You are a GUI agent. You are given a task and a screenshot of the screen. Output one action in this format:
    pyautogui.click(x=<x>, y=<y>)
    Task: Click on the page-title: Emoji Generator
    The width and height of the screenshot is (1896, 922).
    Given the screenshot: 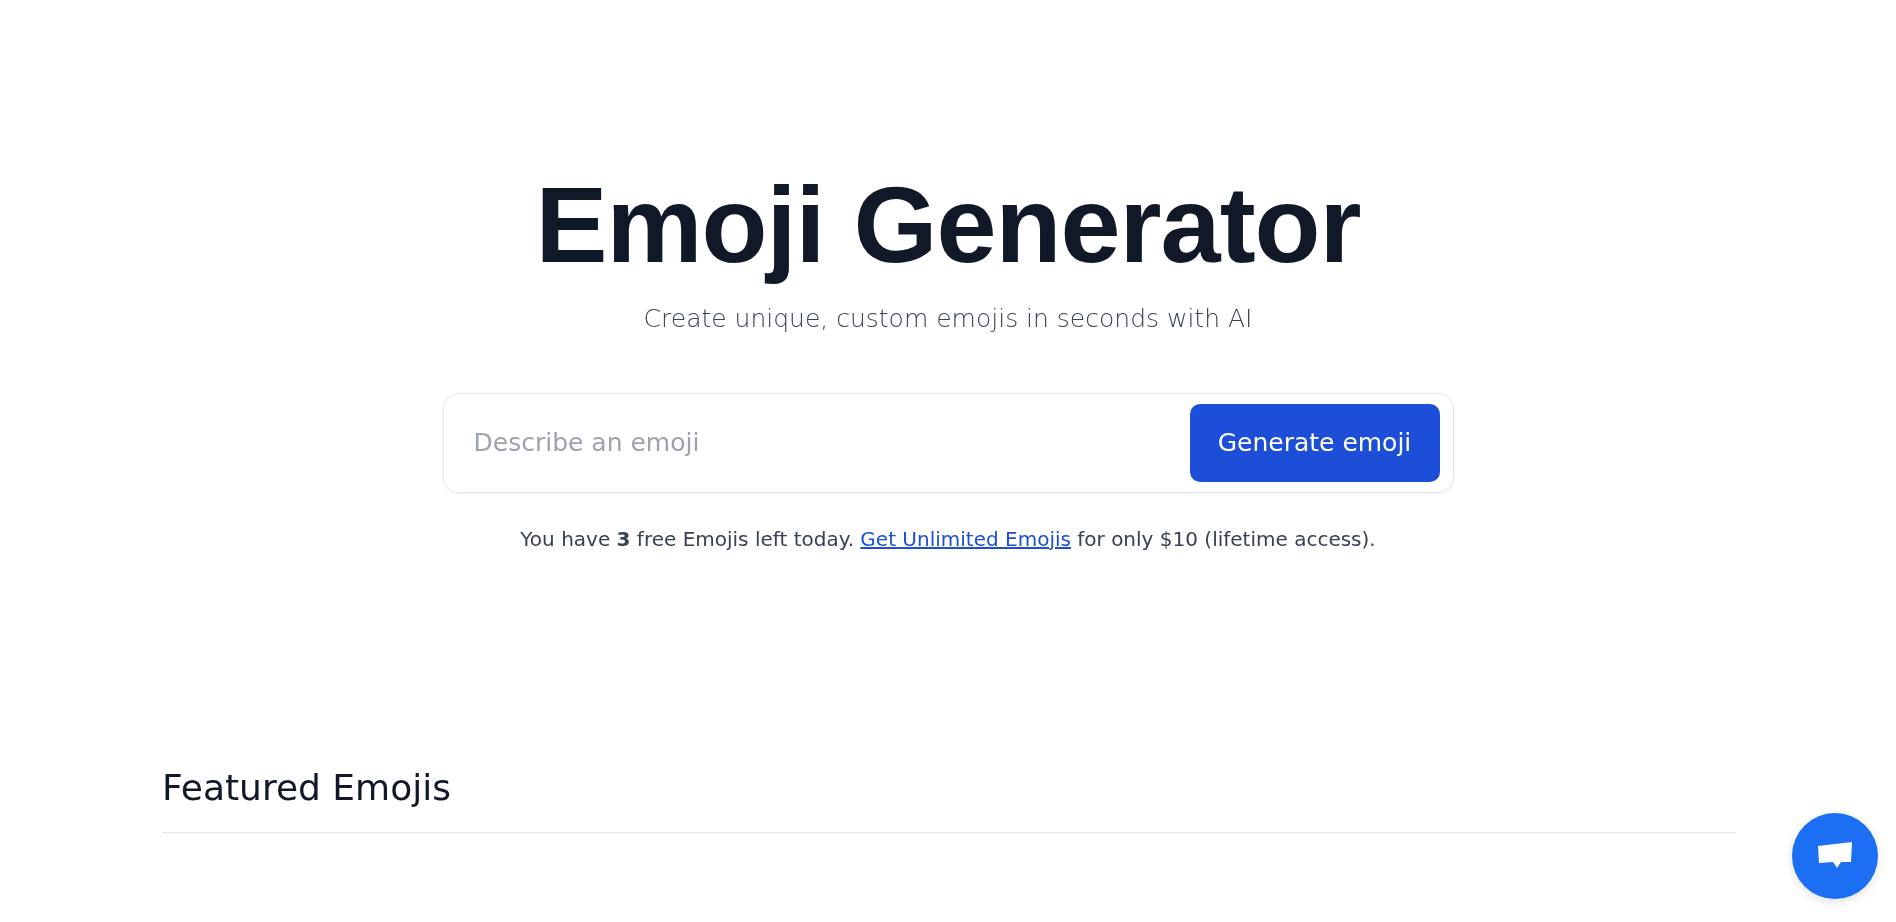 What is the action you would take?
    pyautogui.click(x=948, y=225)
    